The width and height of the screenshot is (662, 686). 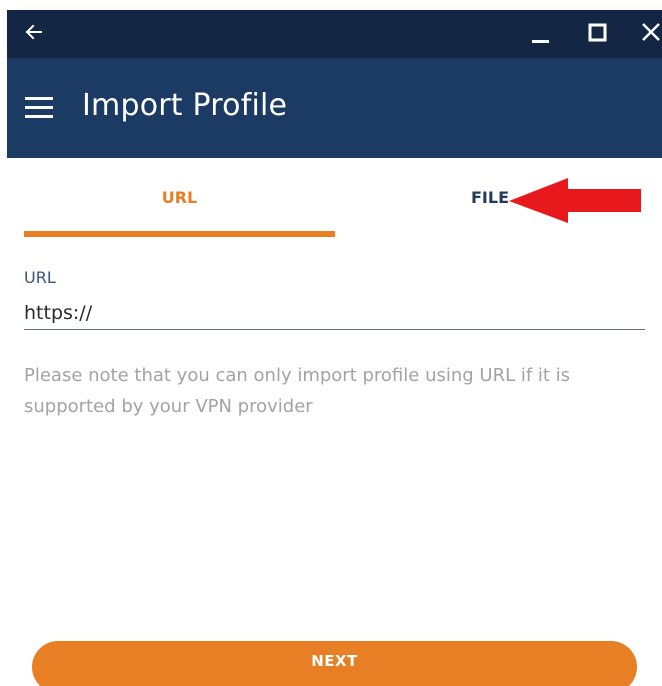 I want to click on tab-url: URL, so click(x=179, y=197).